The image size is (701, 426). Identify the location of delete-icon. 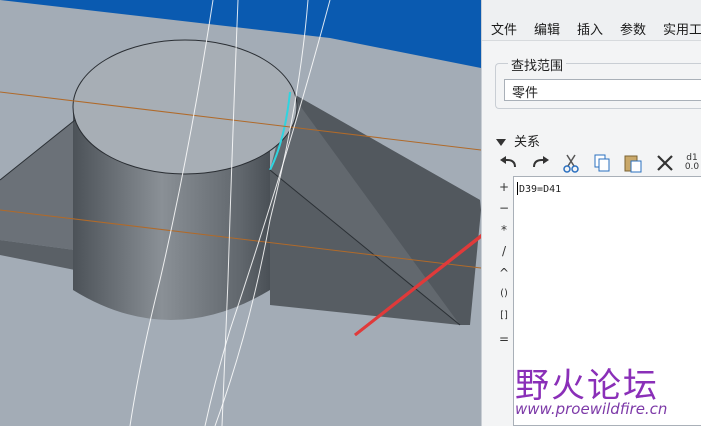
(665, 163).